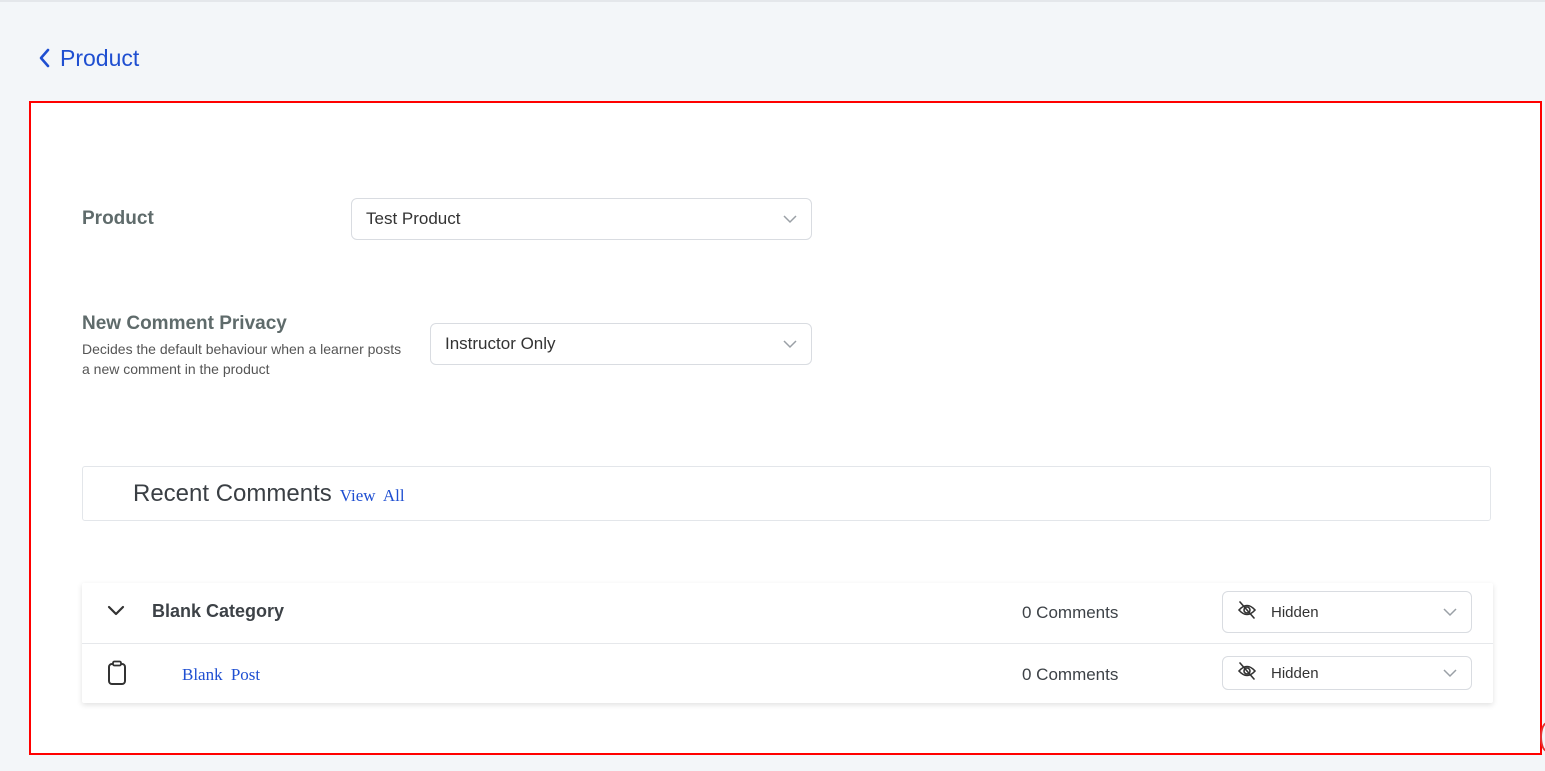  I want to click on back-link-label: Product, so click(100, 57).